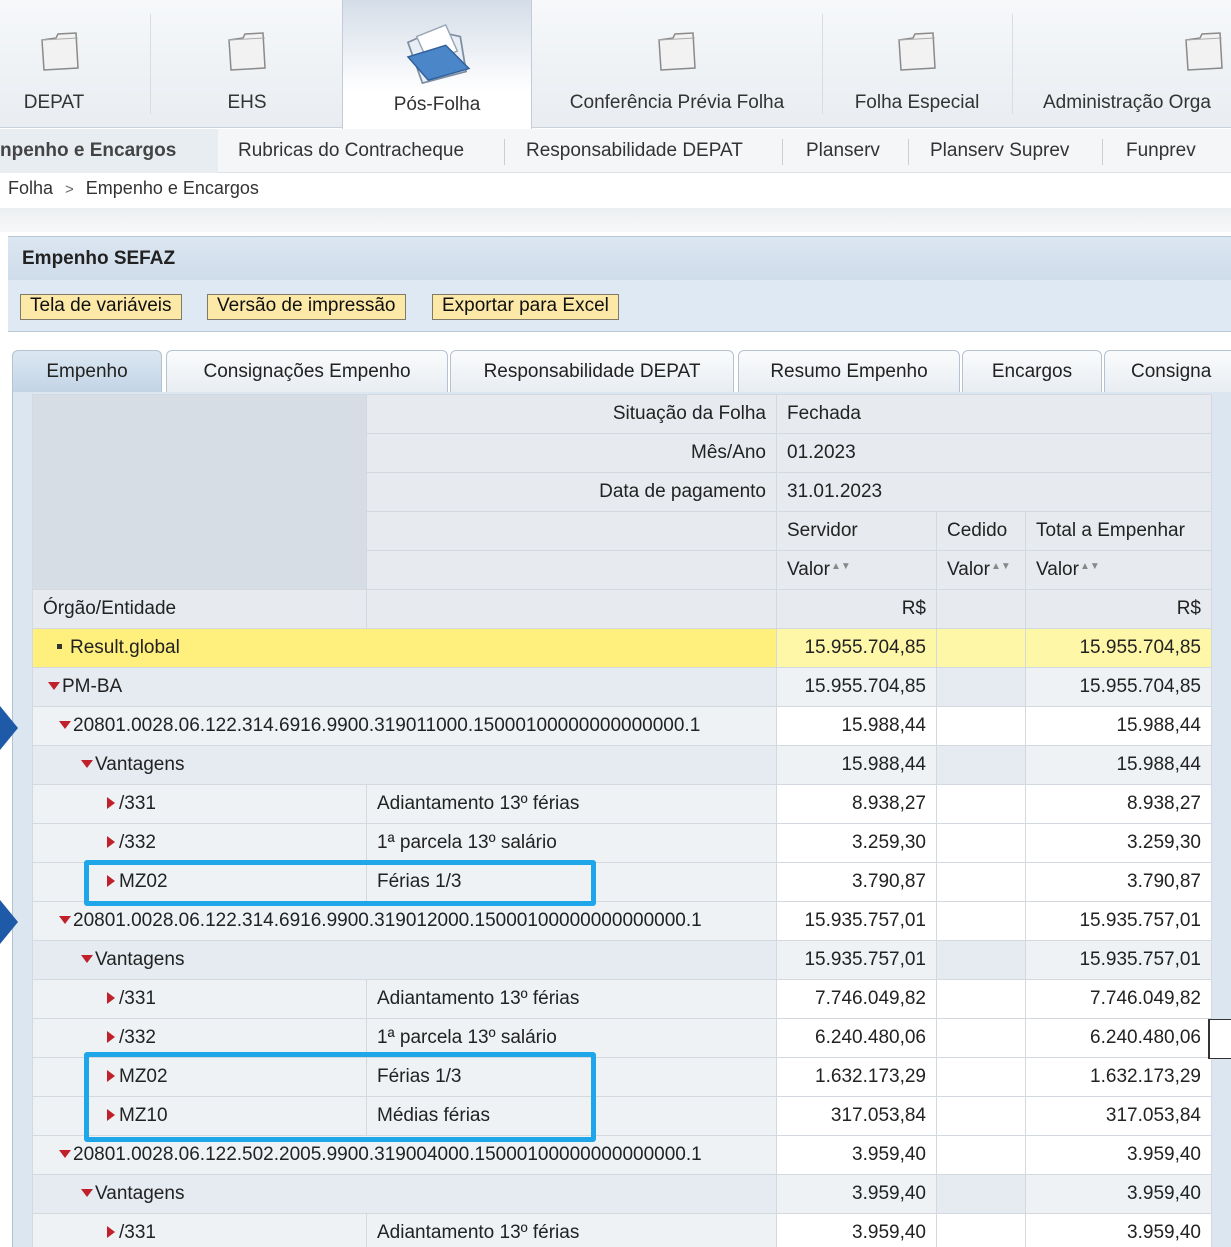 The width and height of the screenshot is (1231, 1247). I want to click on cell-servidor: 15.935.757,01, so click(856, 960).